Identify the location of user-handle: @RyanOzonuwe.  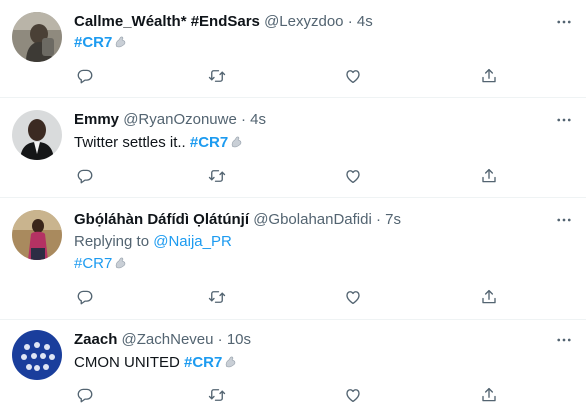
(180, 119).